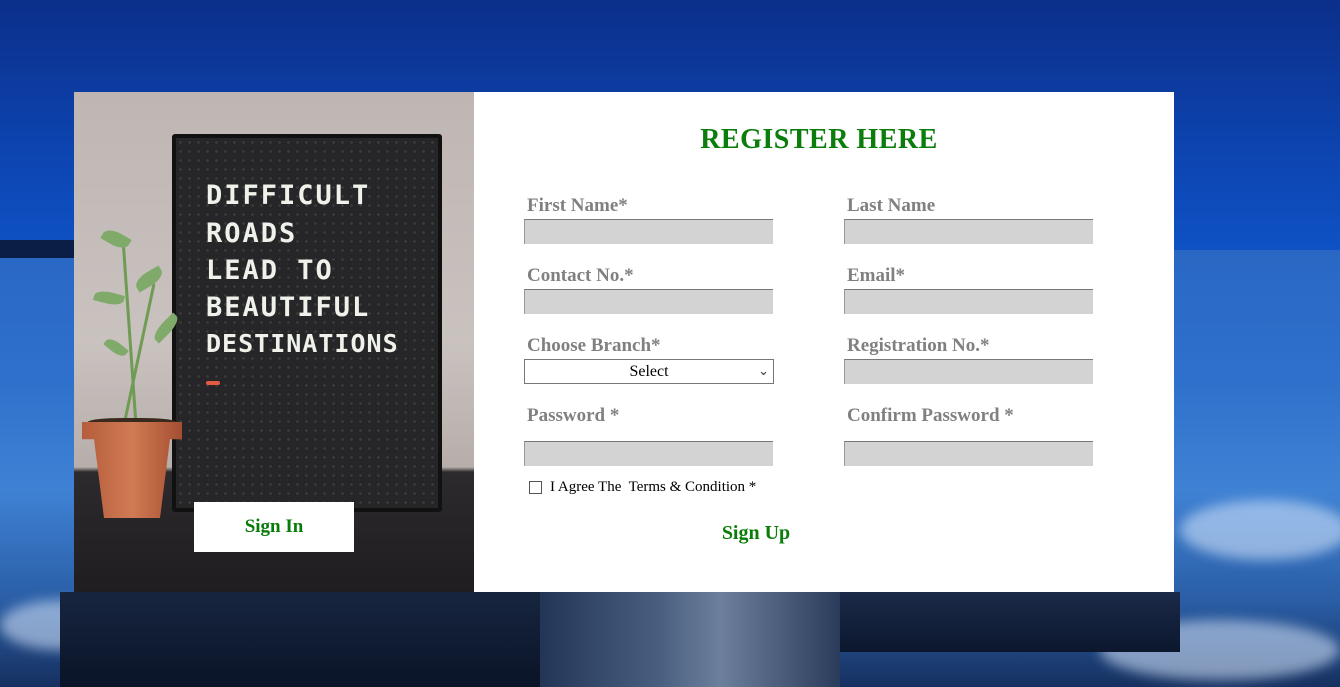  Describe the element at coordinates (653, 487) in the screenshot. I see `terms-label: I Agree The Terms & Condition *` at that location.